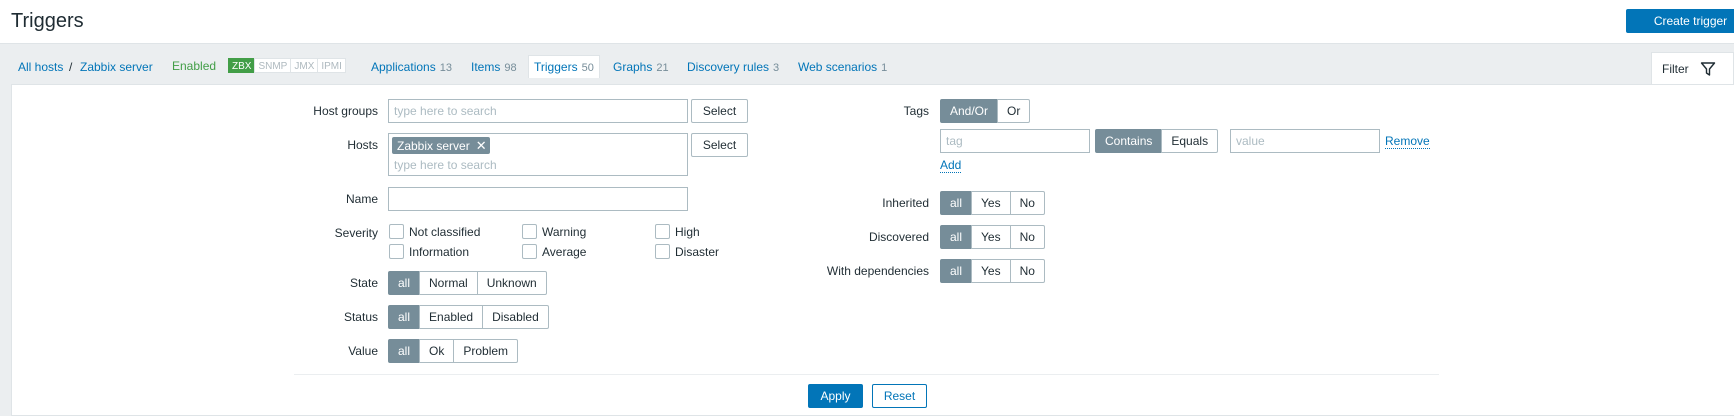 The width and height of the screenshot is (1734, 416). What do you see at coordinates (441, 145) in the screenshot?
I see `host-chip: Zabbix server ✕` at bounding box center [441, 145].